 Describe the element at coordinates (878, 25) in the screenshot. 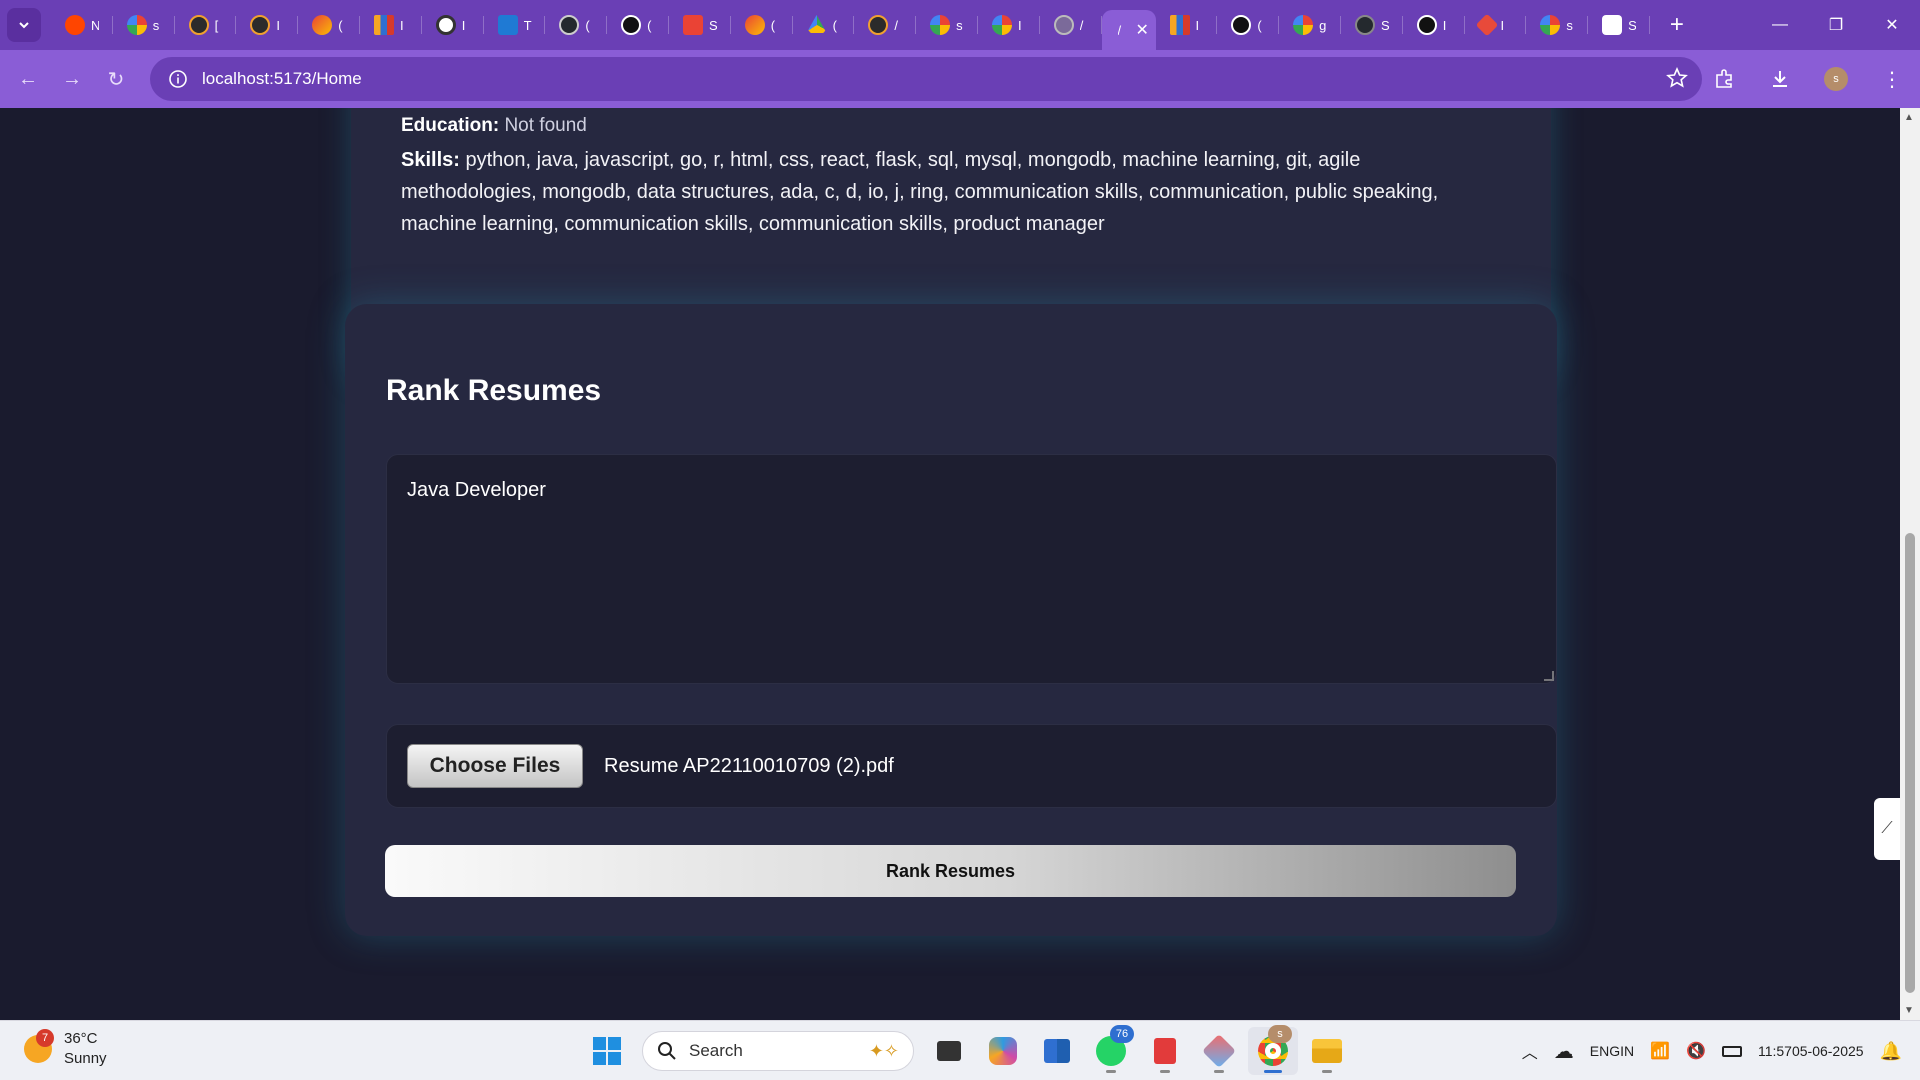

I see `codeforces-icon` at that location.